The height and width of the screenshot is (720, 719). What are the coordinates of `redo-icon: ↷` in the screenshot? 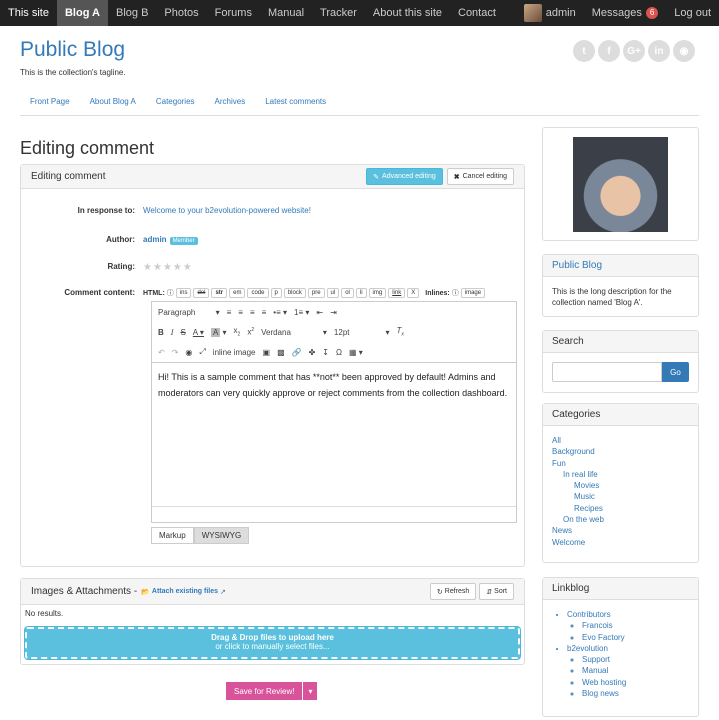 It's located at (175, 352).